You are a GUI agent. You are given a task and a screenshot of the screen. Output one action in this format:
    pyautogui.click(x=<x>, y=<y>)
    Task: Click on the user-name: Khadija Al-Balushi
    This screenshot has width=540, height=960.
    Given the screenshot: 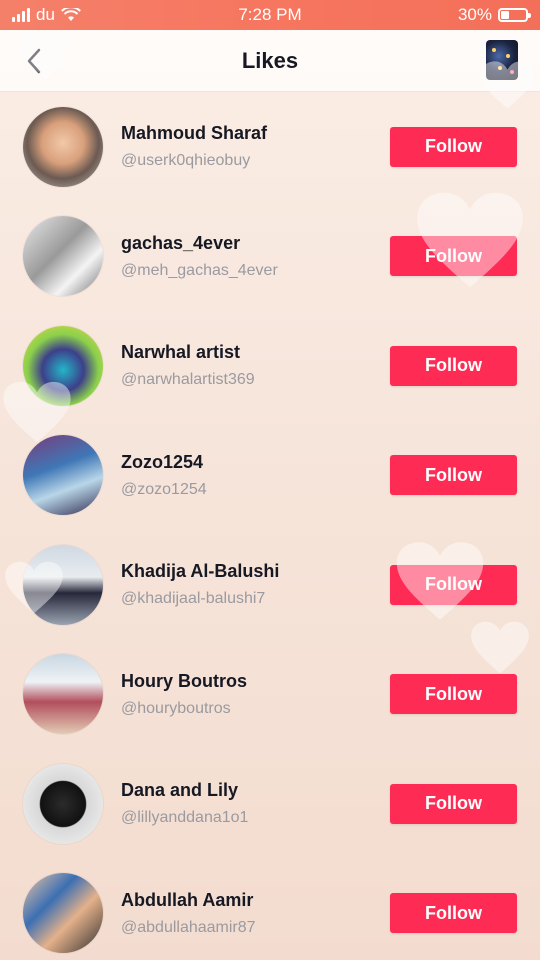 What is the action you would take?
    pyautogui.click(x=200, y=571)
    